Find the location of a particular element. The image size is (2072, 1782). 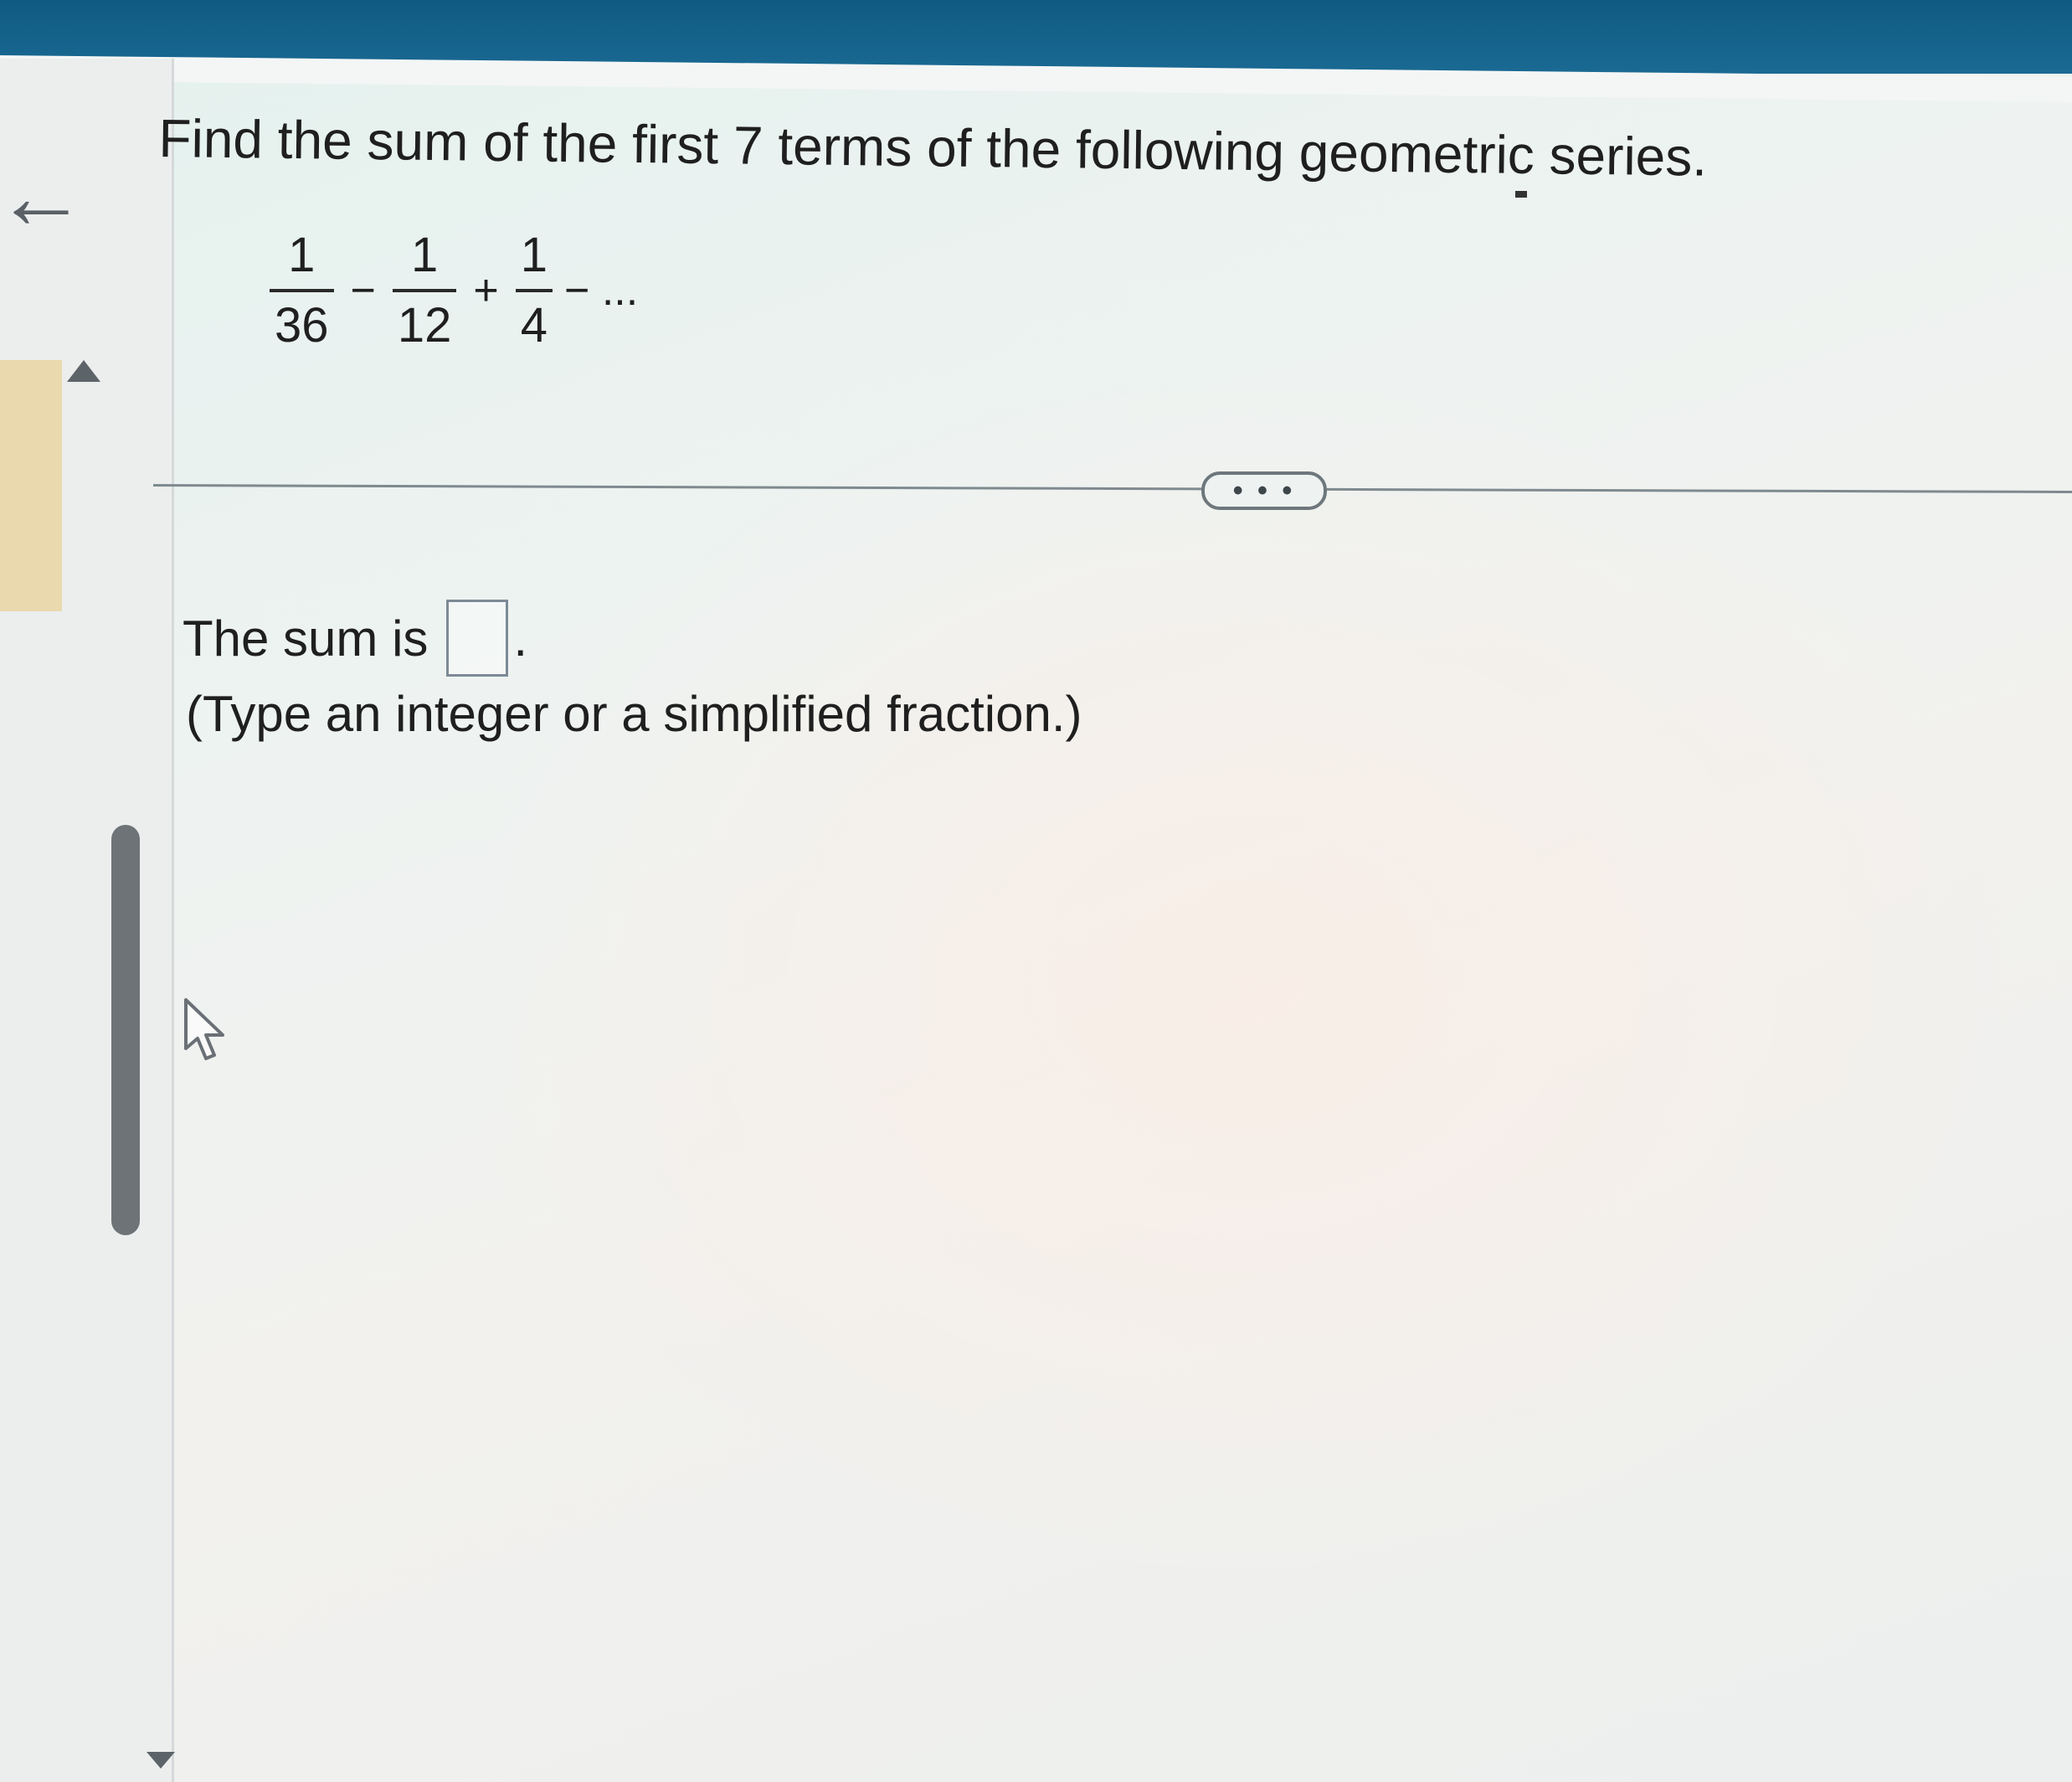

series-term-1: 1 36 is located at coordinates (302, 290).